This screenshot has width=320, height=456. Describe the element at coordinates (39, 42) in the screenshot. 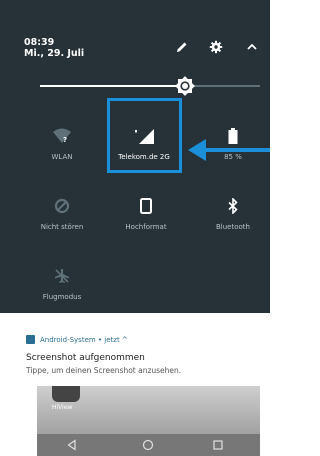

I see `clock-time: 08:39` at that location.